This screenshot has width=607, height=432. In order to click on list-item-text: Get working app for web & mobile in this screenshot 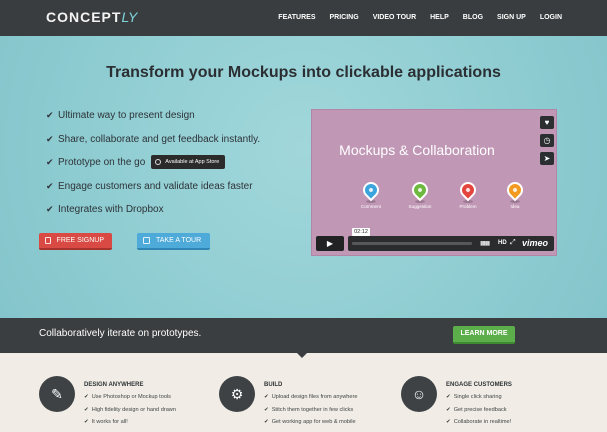, I will do `click(313, 422)`.